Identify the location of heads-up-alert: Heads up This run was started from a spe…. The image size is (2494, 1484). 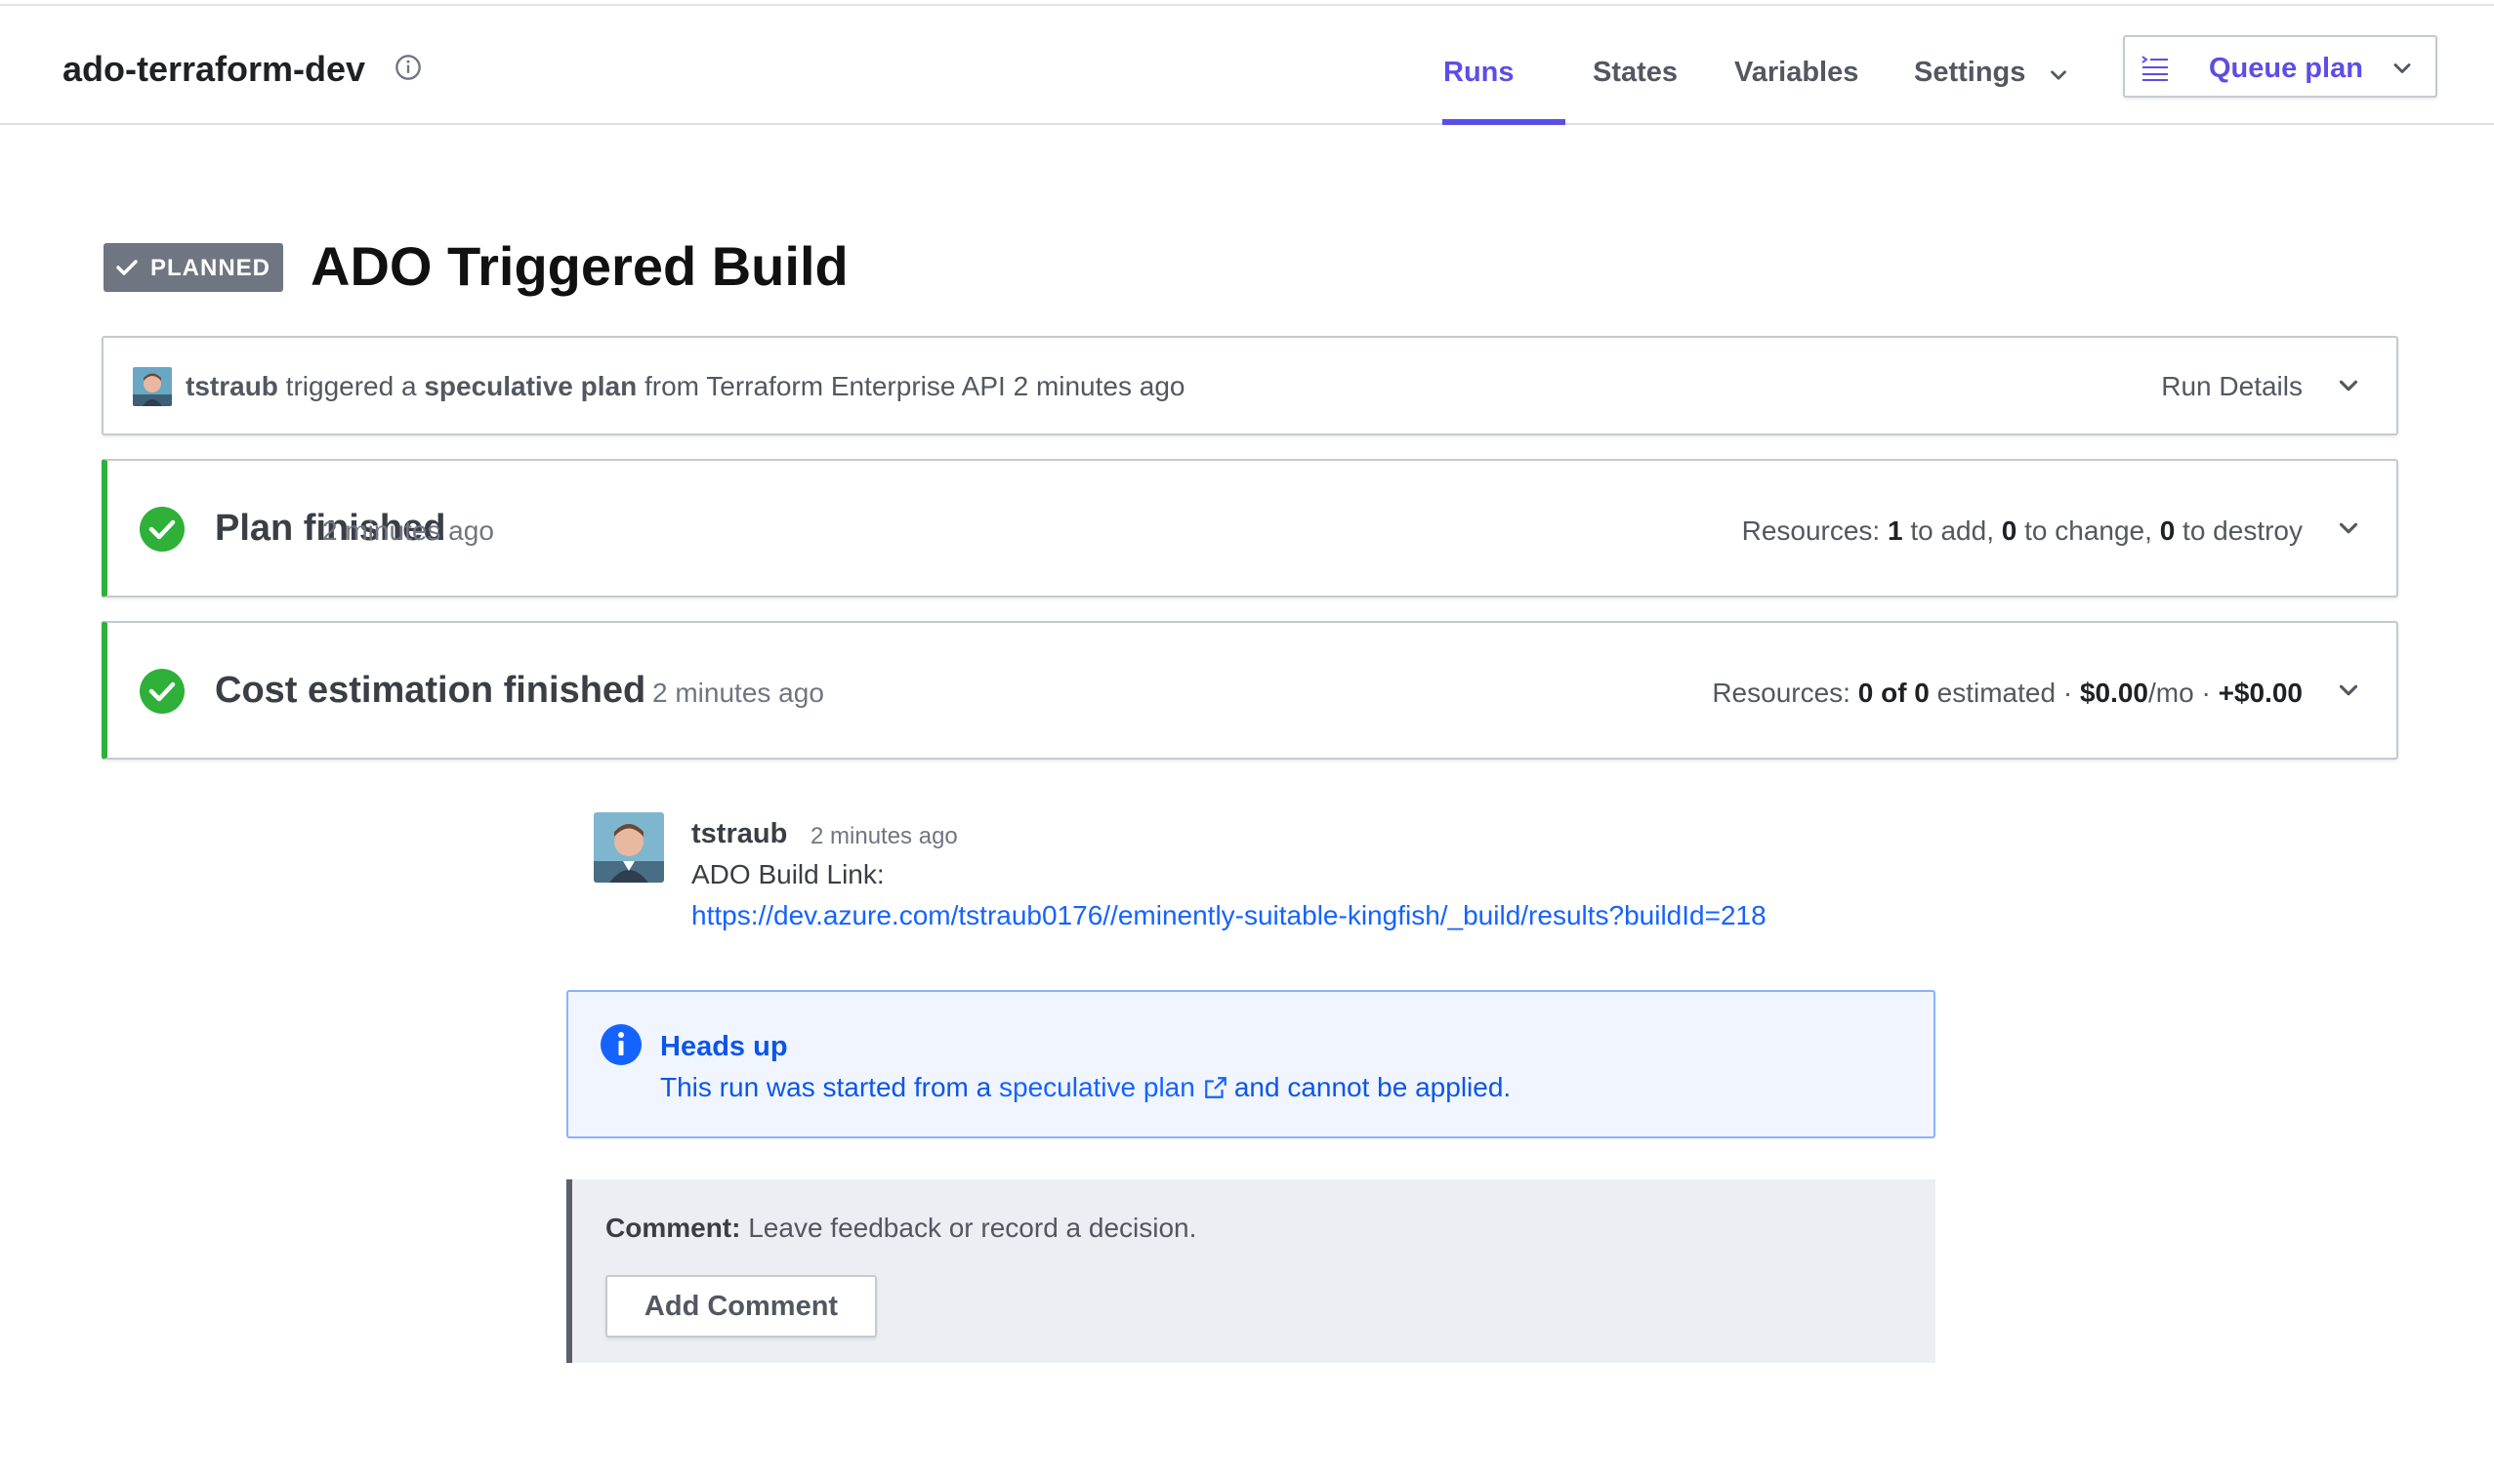
(1251, 1064).